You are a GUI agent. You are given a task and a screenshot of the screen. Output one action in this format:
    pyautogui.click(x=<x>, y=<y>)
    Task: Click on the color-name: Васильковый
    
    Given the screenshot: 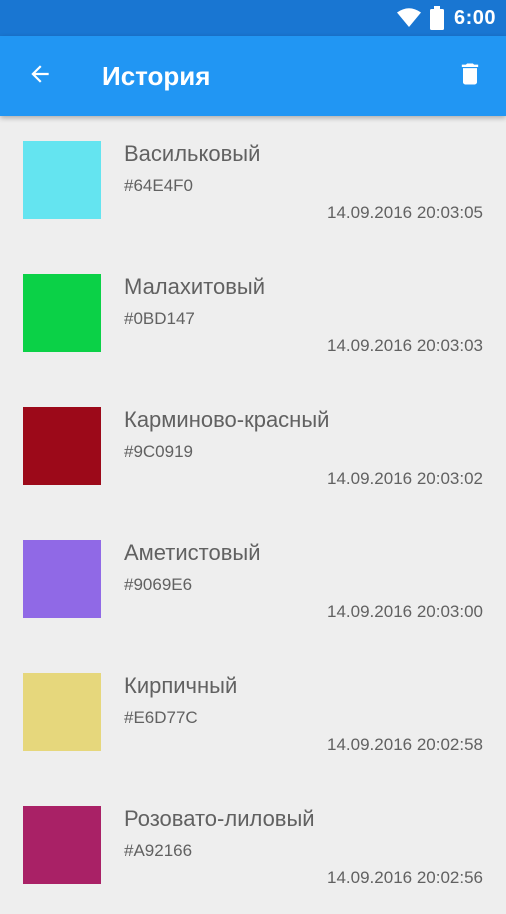 What is the action you would take?
    pyautogui.click(x=192, y=153)
    